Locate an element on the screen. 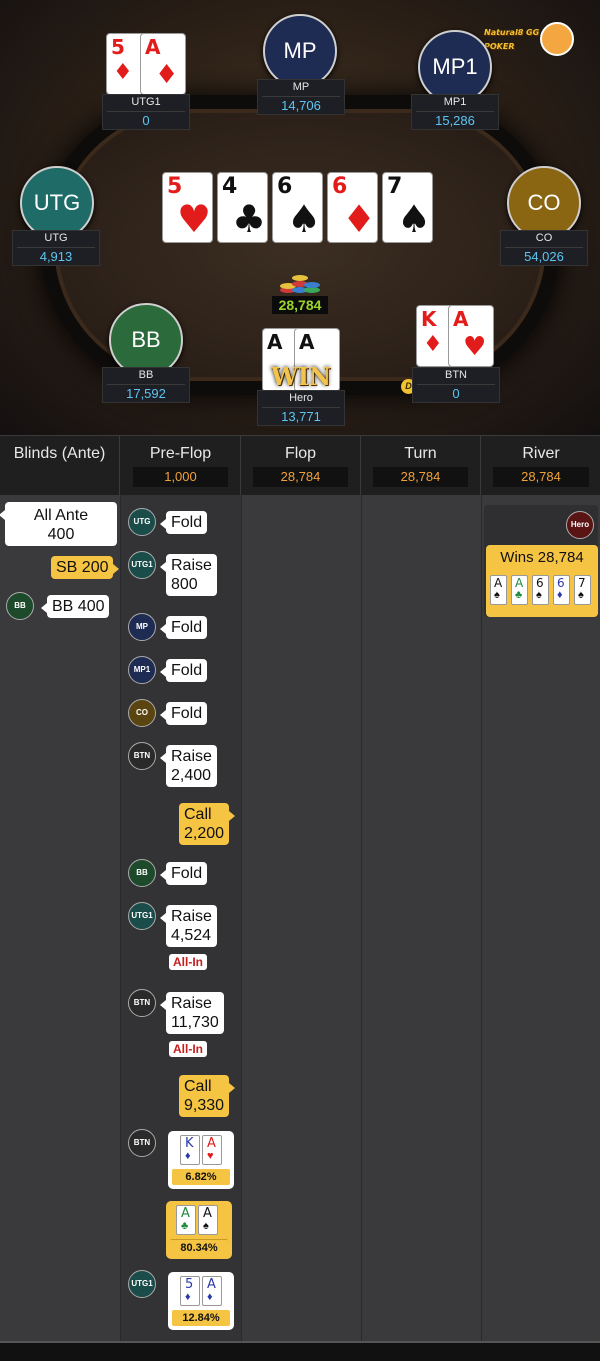 This screenshot has width=600, height=1361. seat-label: UTG is located at coordinates (57, 202).